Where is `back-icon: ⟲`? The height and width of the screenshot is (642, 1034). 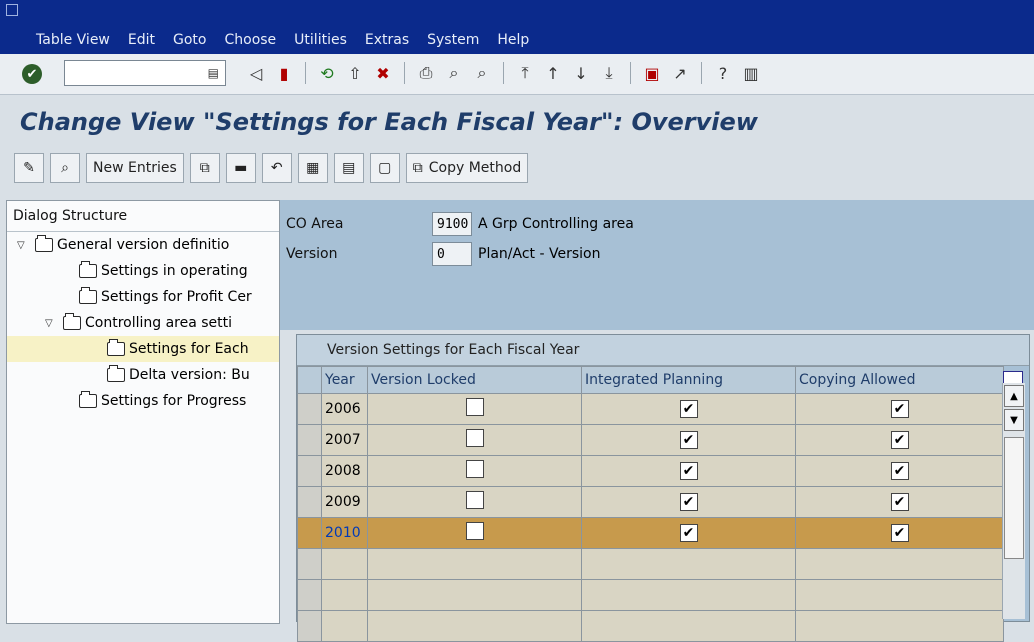
back-icon: ⟲ is located at coordinates (327, 73).